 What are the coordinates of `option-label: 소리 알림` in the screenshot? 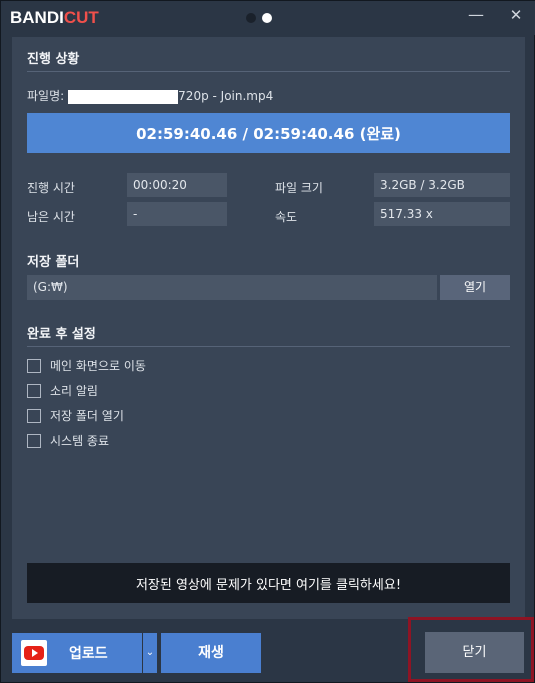 It's located at (74, 391).